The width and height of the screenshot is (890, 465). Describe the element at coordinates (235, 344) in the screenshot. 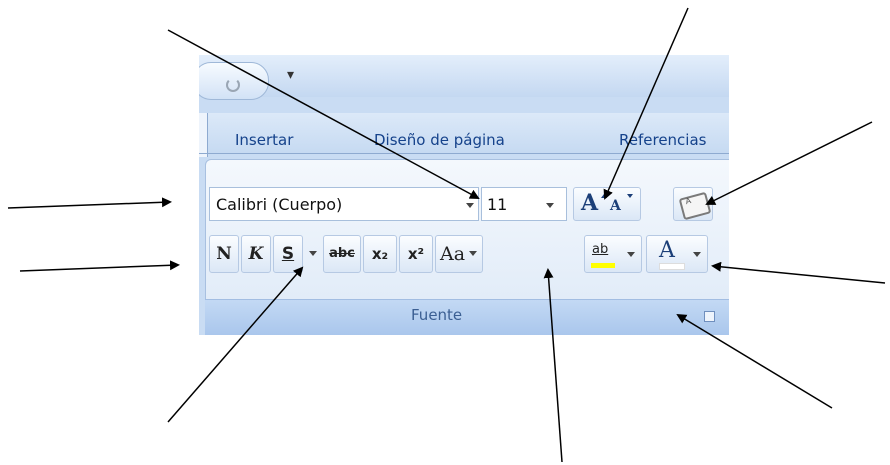

I see `arrow-to-underline` at that location.